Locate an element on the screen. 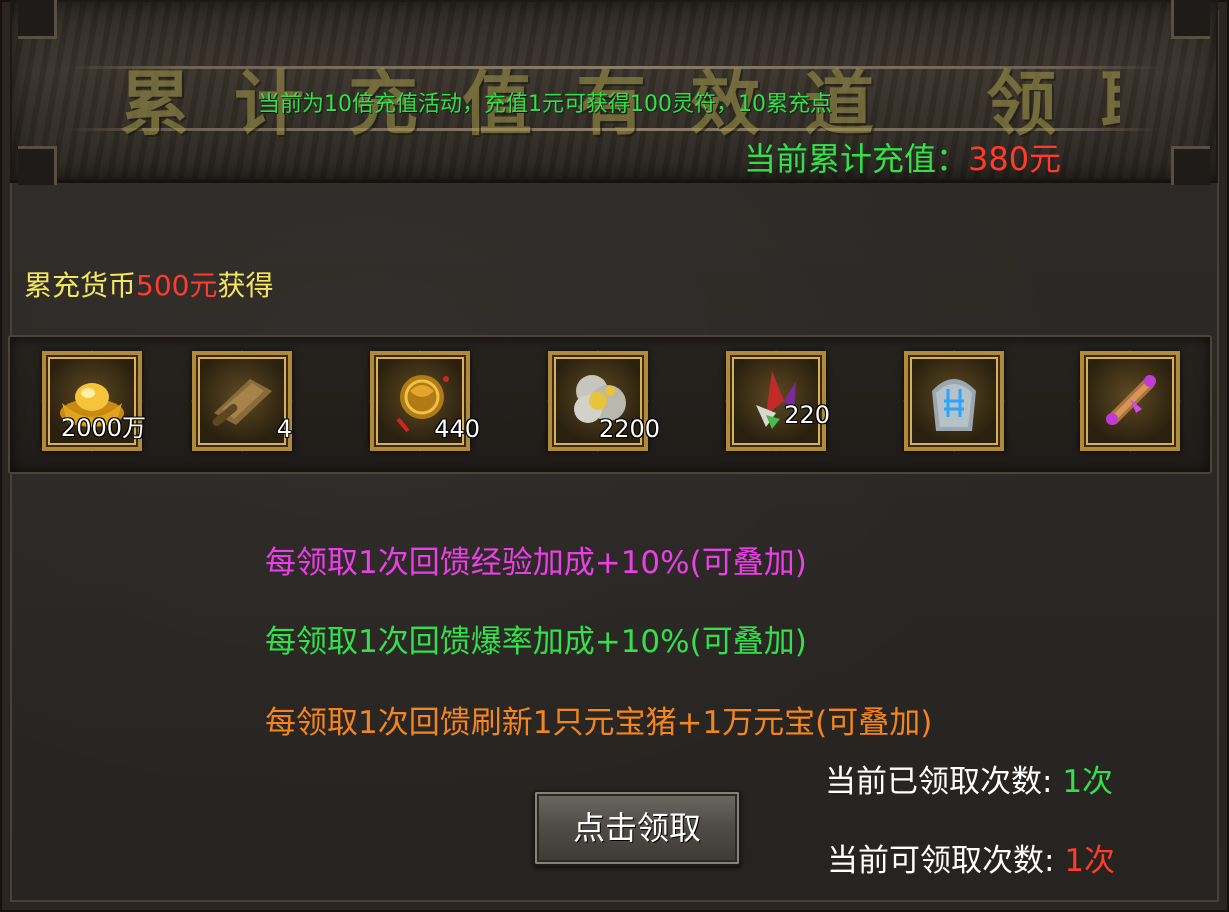 The height and width of the screenshot is (912, 1229). event-notice: 当前为10倍充值活动，充值1元可获得100灵符，10累充点 is located at coordinates (545, 104).